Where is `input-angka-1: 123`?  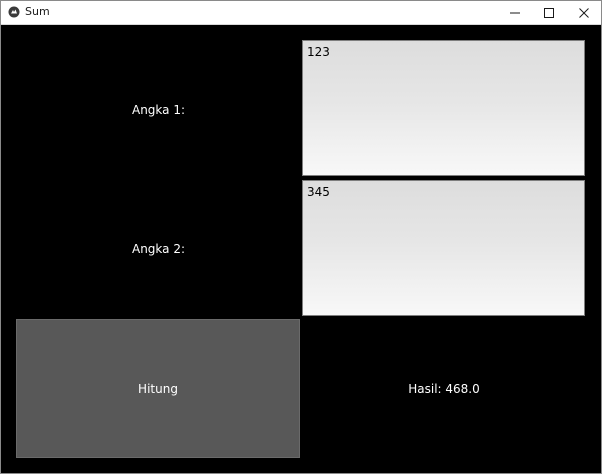 input-angka-1: 123 is located at coordinates (443, 108).